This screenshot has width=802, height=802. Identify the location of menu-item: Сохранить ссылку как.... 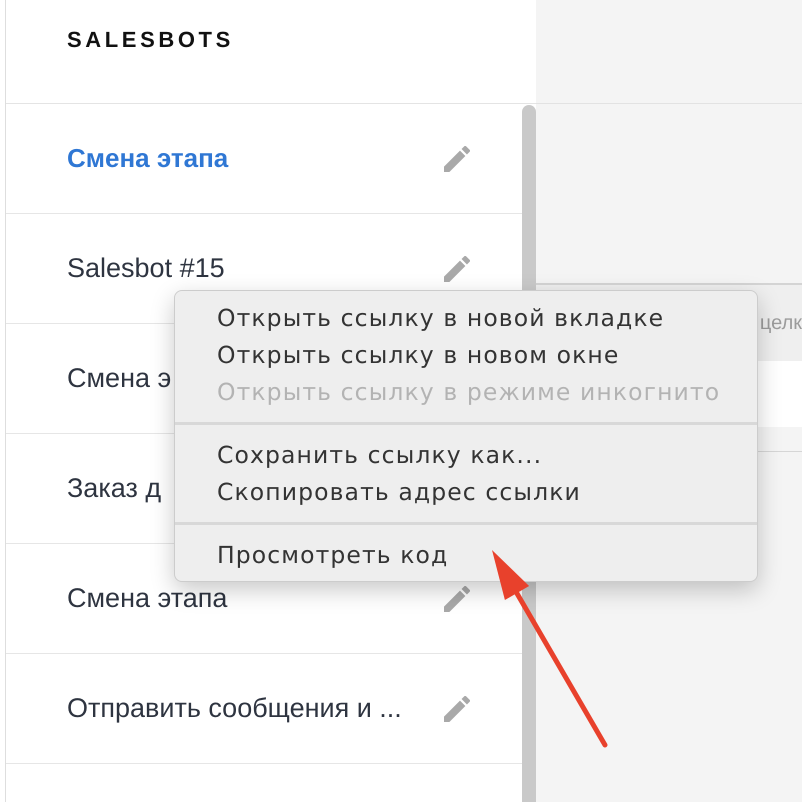
(466, 454).